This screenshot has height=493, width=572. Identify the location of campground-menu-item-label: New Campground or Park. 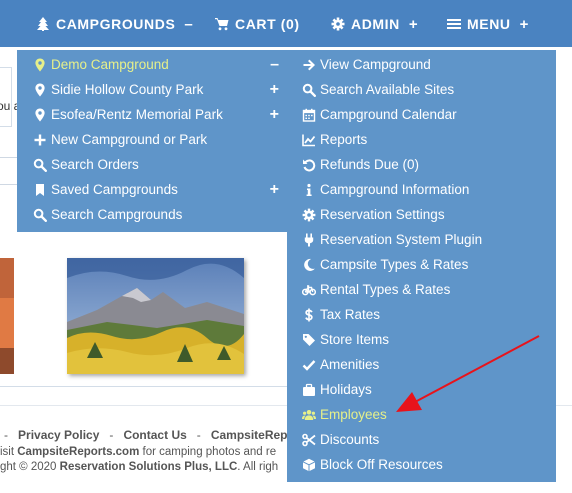
(129, 139).